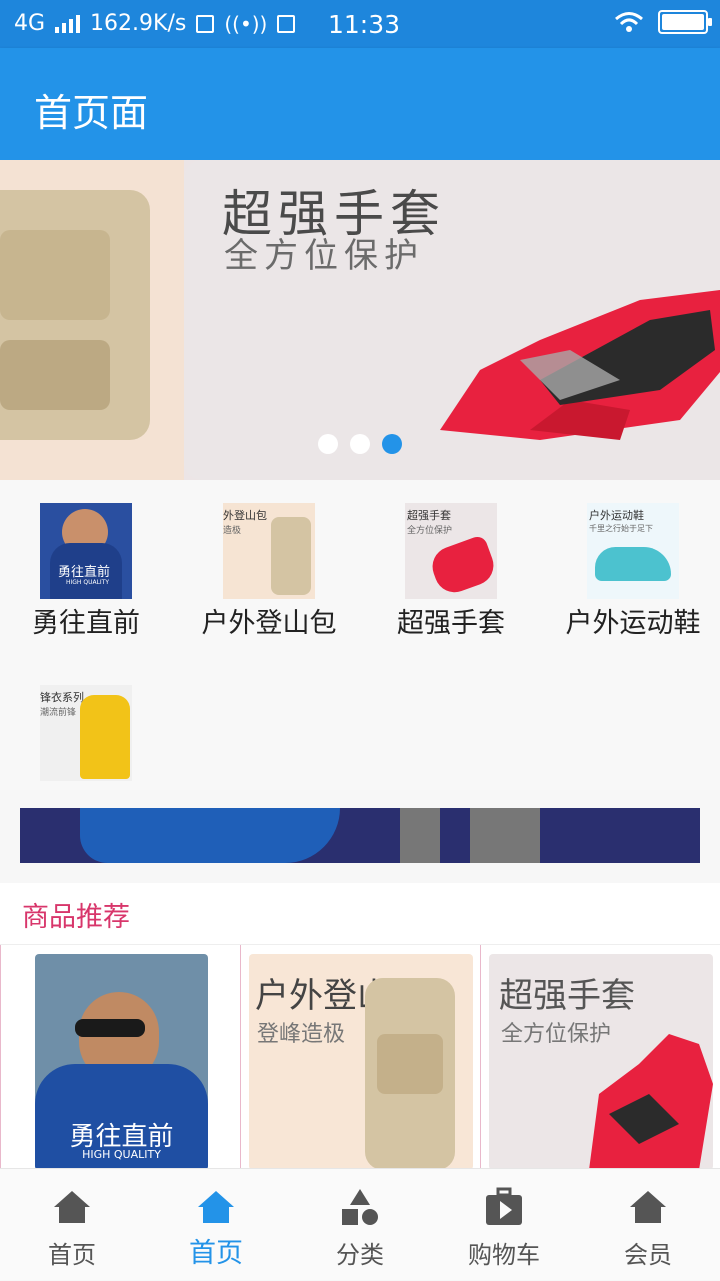 This screenshot has height=1281, width=720. I want to click on nav-label: 会员, so click(648, 1255).